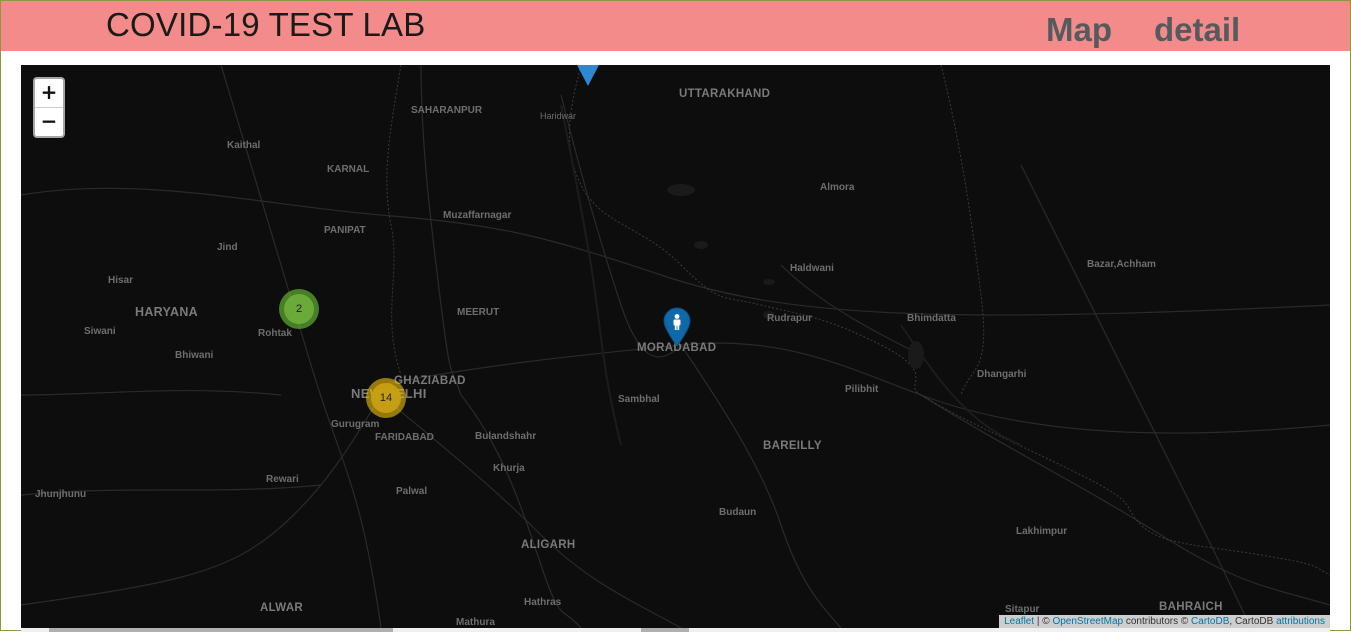 Image resolution: width=1351 pixels, height=632 pixels. I want to click on zoom-control: + −, so click(49, 107).